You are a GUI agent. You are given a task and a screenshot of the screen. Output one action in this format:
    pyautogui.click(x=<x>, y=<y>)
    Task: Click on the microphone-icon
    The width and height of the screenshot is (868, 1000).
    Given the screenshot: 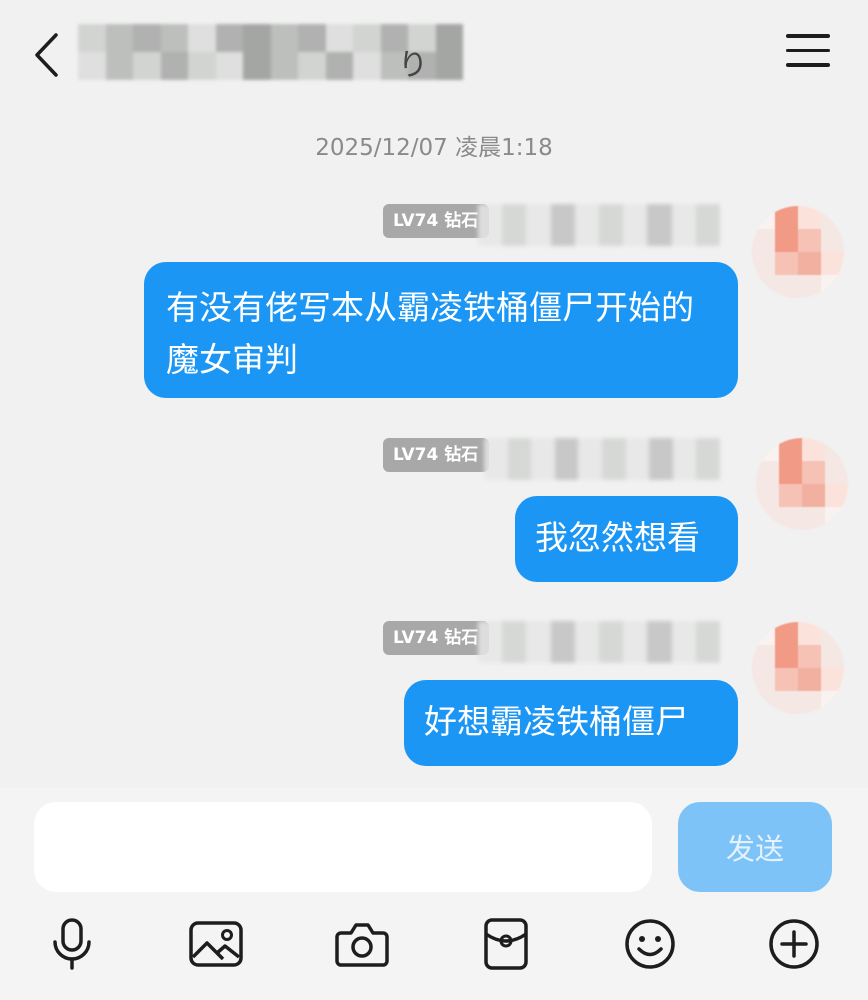 What is the action you would take?
    pyautogui.click(x=72, y=944)
    